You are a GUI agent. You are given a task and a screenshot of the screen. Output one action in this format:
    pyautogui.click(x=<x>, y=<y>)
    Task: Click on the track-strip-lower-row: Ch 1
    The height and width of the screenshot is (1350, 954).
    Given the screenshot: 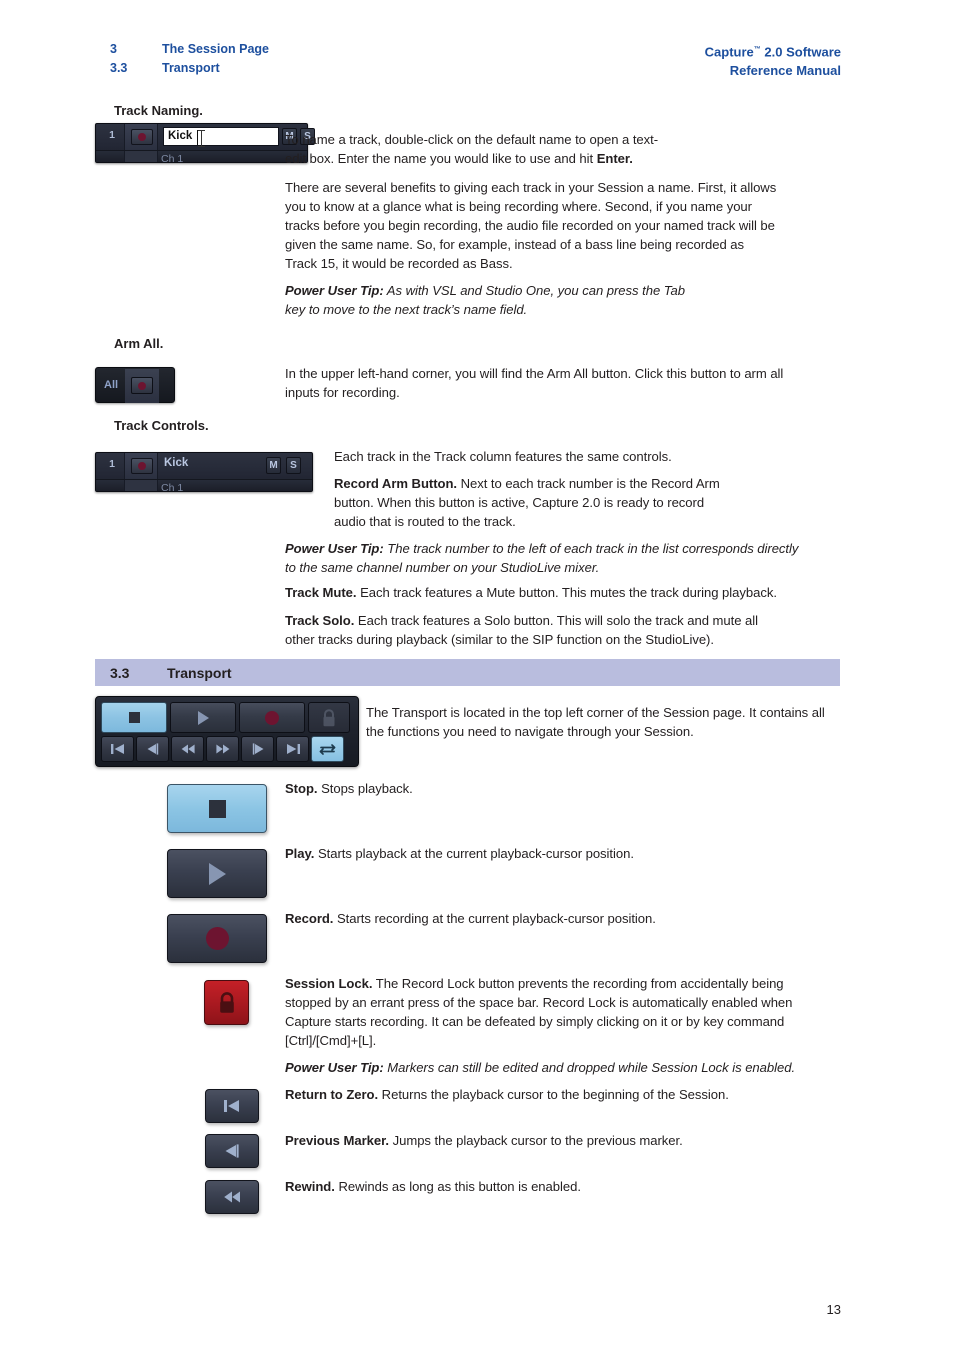 What is the action you would take?
    pyautogui.click(x=201, y=157)
    